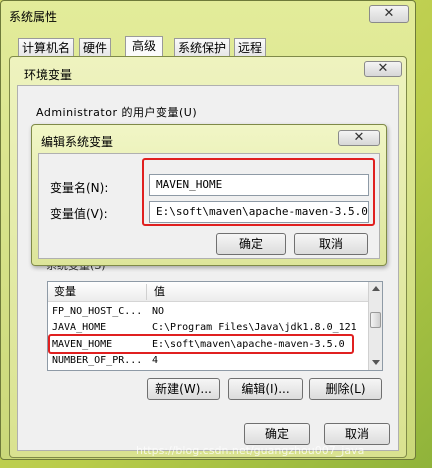 This screenshot has height=468, width=432. Describe the element at coordinates (251, 244) in the screenshot. I see `edit-ok-button: 确定` at that location.